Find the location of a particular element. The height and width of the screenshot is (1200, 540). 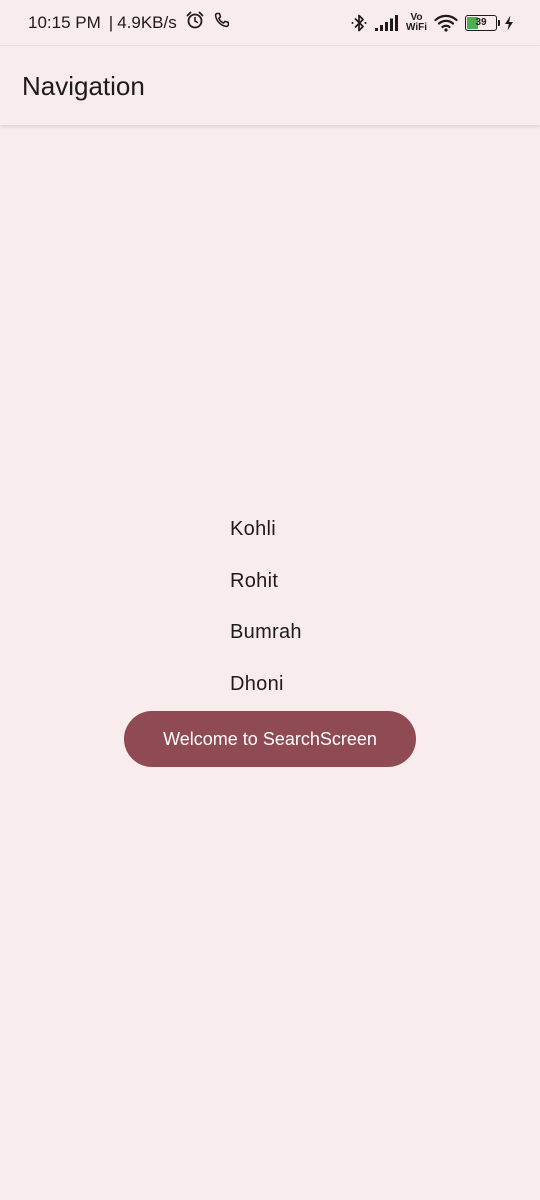

network-speed-text: 4.9KB/s is located at coordinates (147, 22).